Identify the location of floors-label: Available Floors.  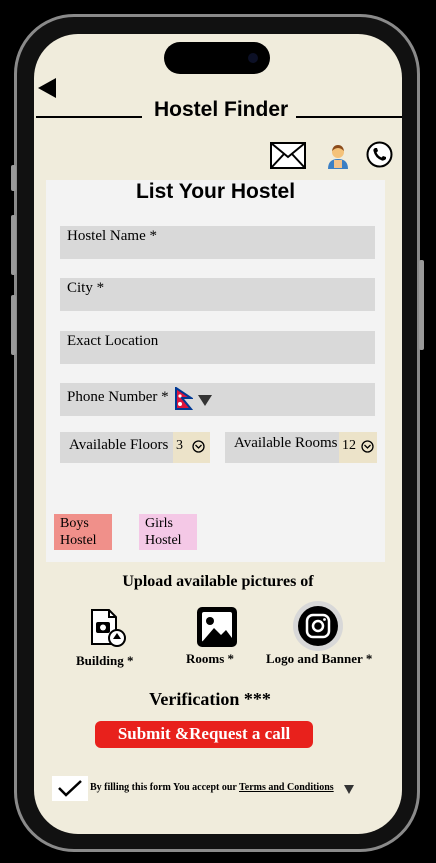
(119, 445).